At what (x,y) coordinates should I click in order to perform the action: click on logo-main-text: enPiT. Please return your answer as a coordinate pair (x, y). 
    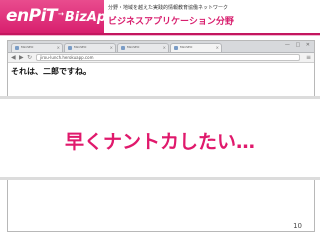
    Looking at the image, I should click on (32, 16).